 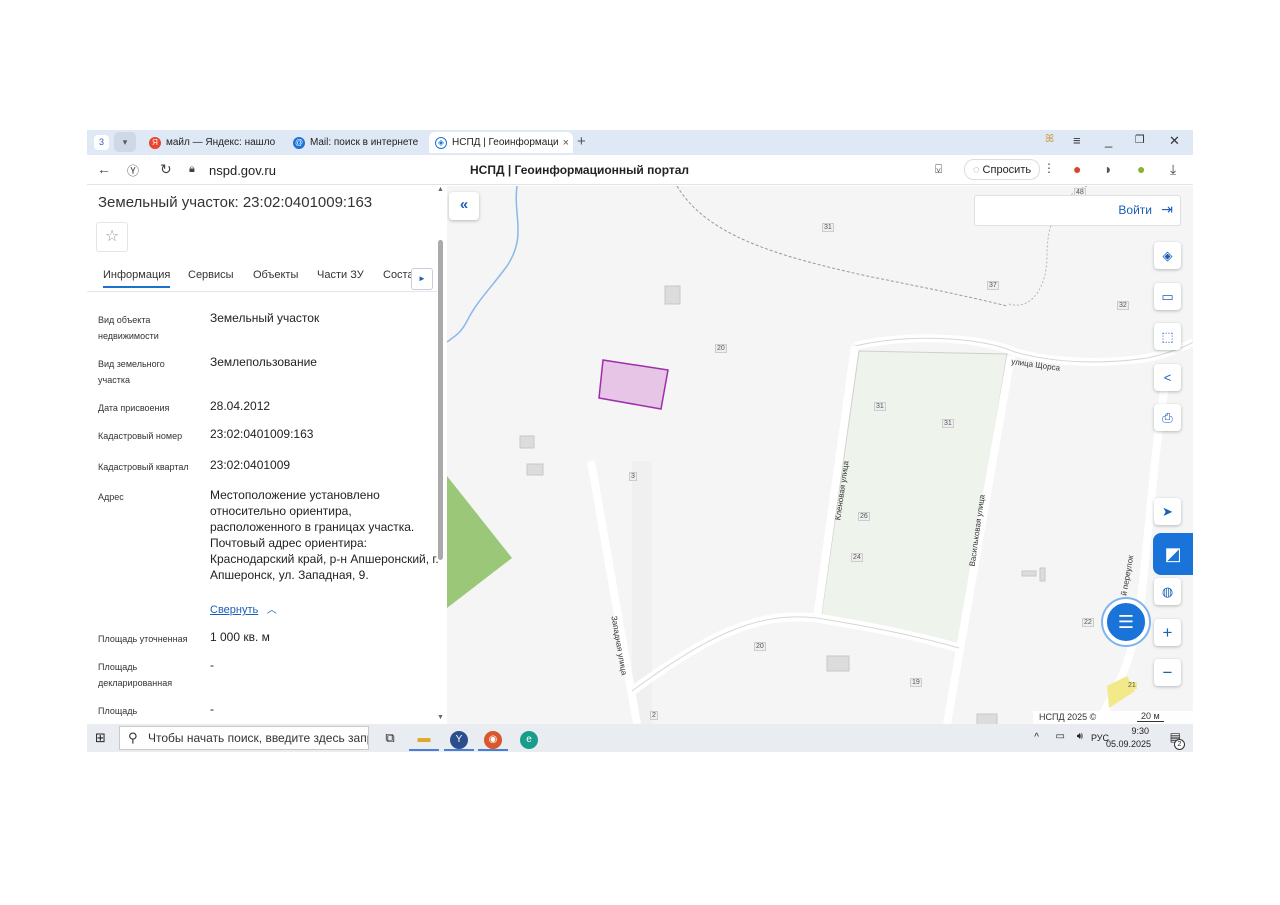 I want to click on row-label: Площадь, so click(x=118, y=711).